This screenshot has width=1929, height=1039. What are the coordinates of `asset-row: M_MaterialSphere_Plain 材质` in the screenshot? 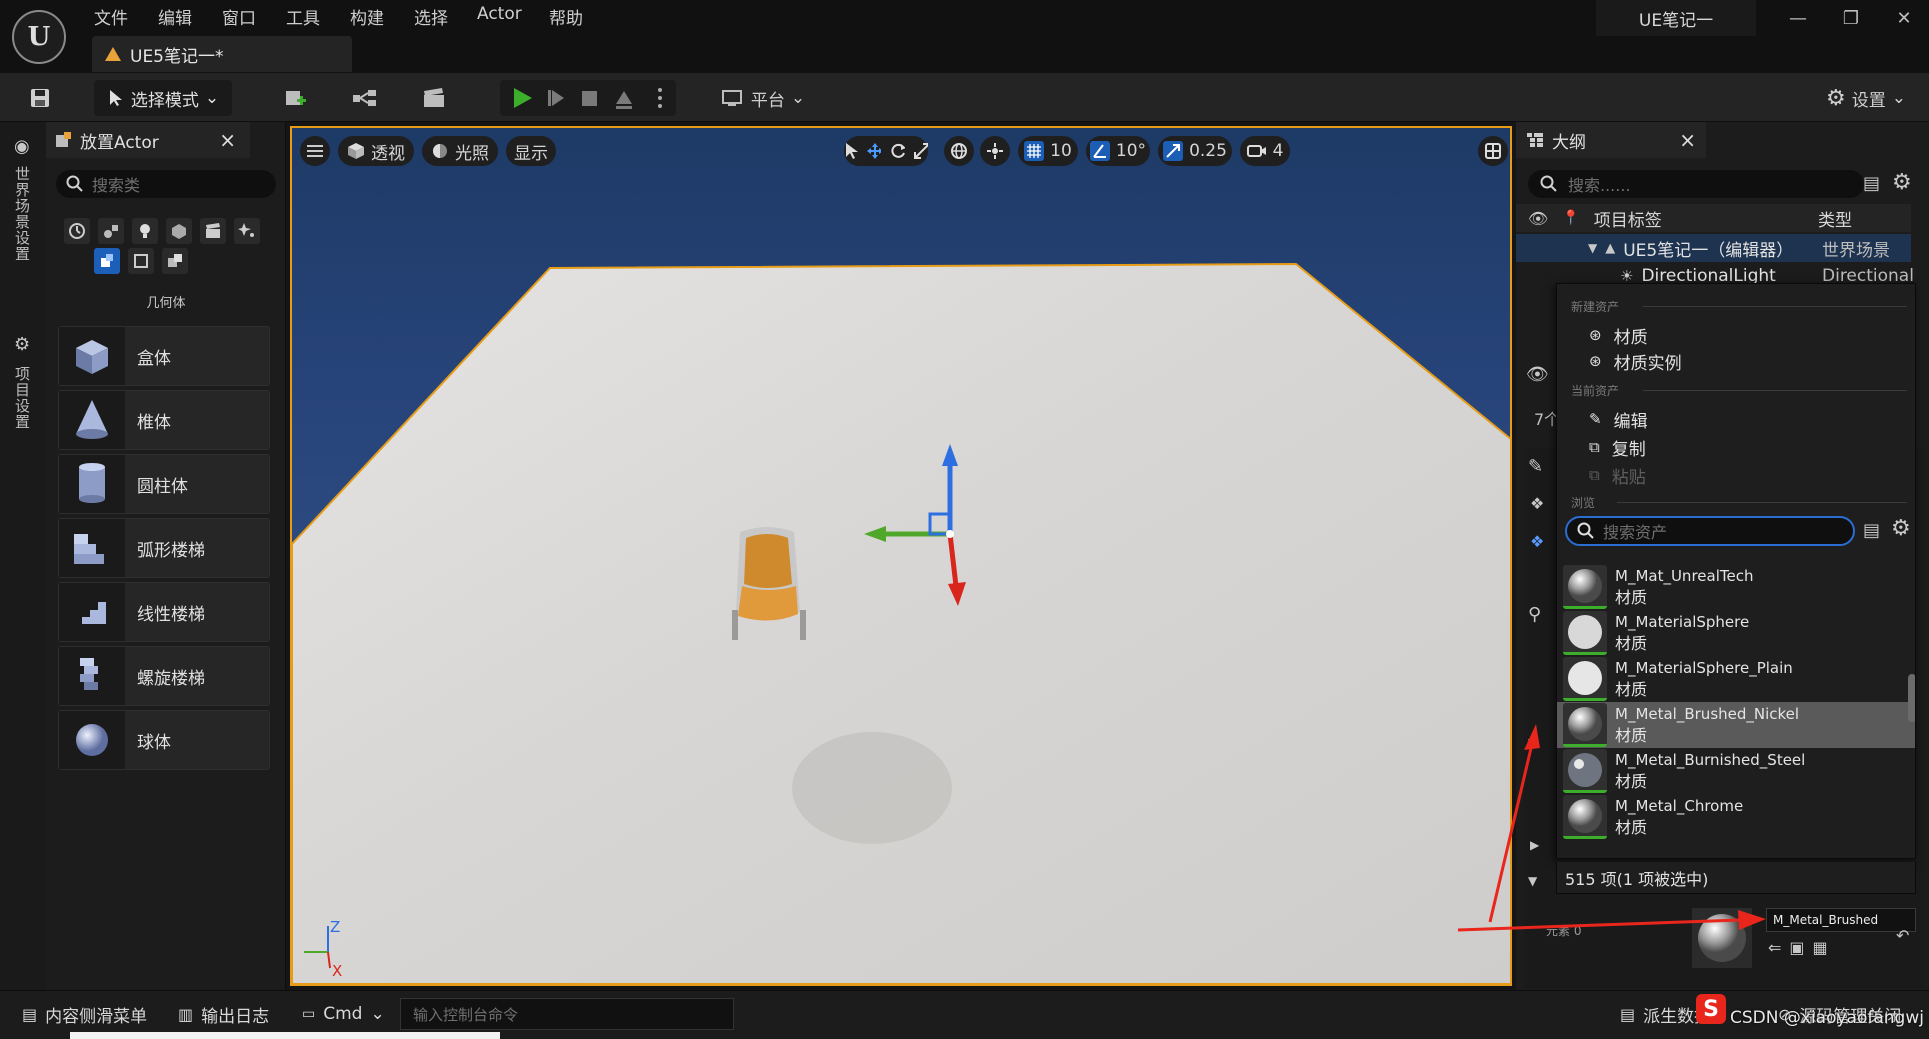 It's located at (1736, 679).